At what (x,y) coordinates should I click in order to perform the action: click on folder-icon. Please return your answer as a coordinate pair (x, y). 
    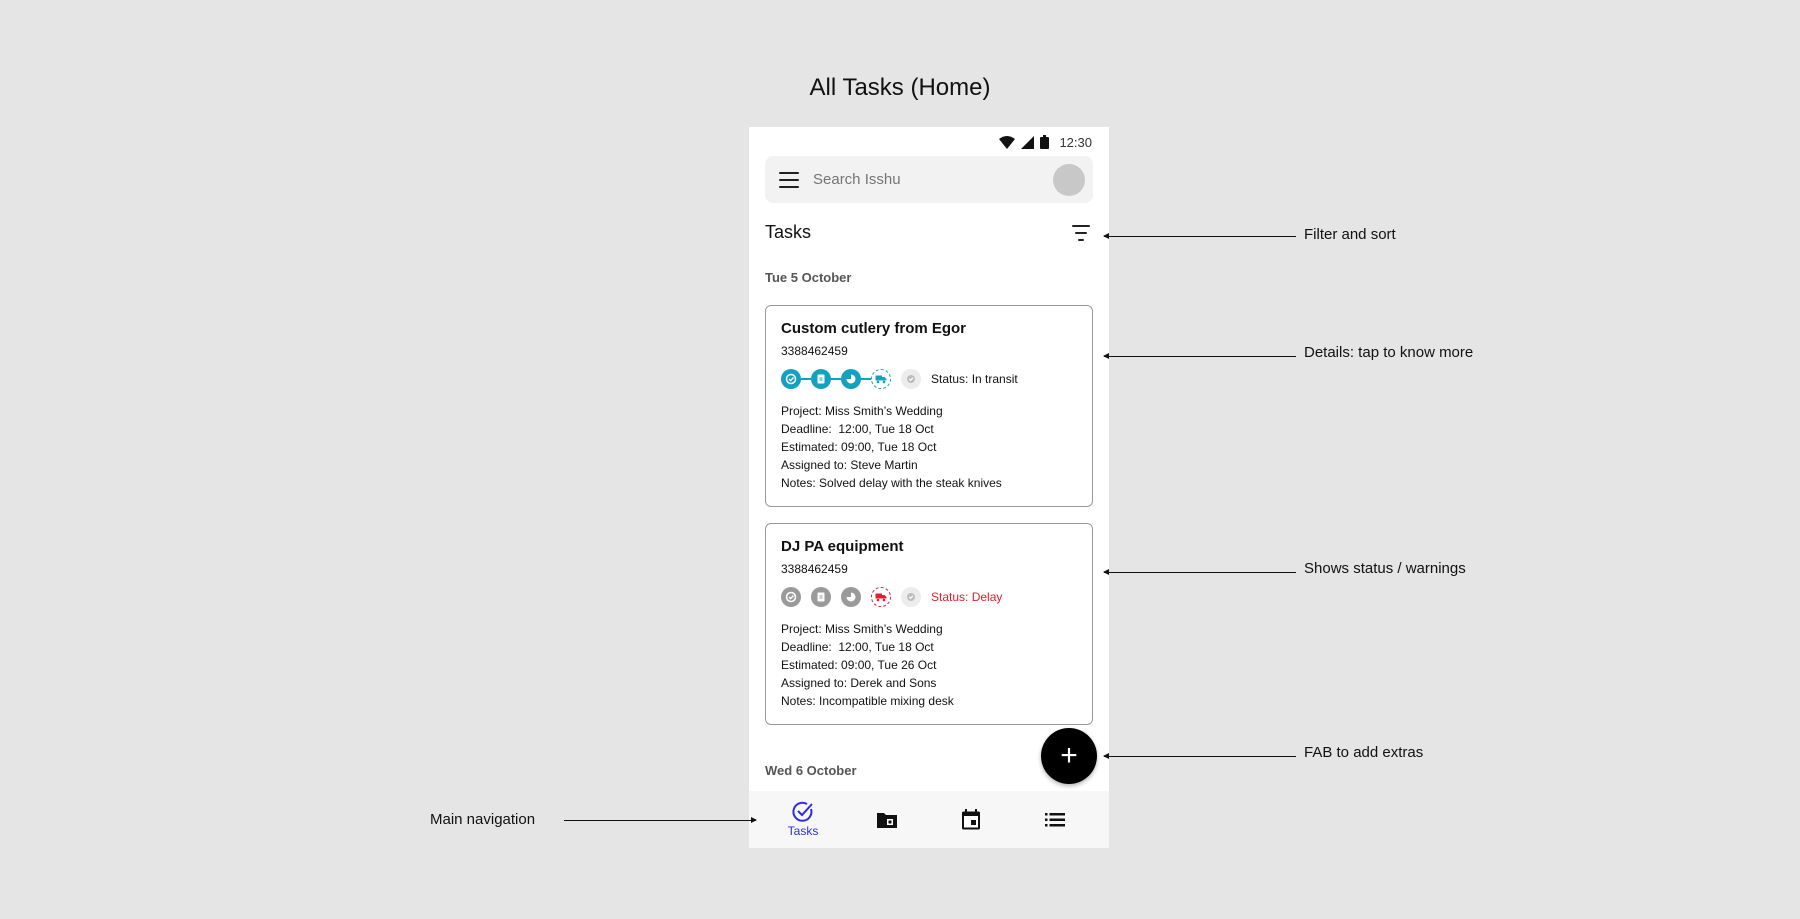
    Looking at the image, I should click on (887, 820).